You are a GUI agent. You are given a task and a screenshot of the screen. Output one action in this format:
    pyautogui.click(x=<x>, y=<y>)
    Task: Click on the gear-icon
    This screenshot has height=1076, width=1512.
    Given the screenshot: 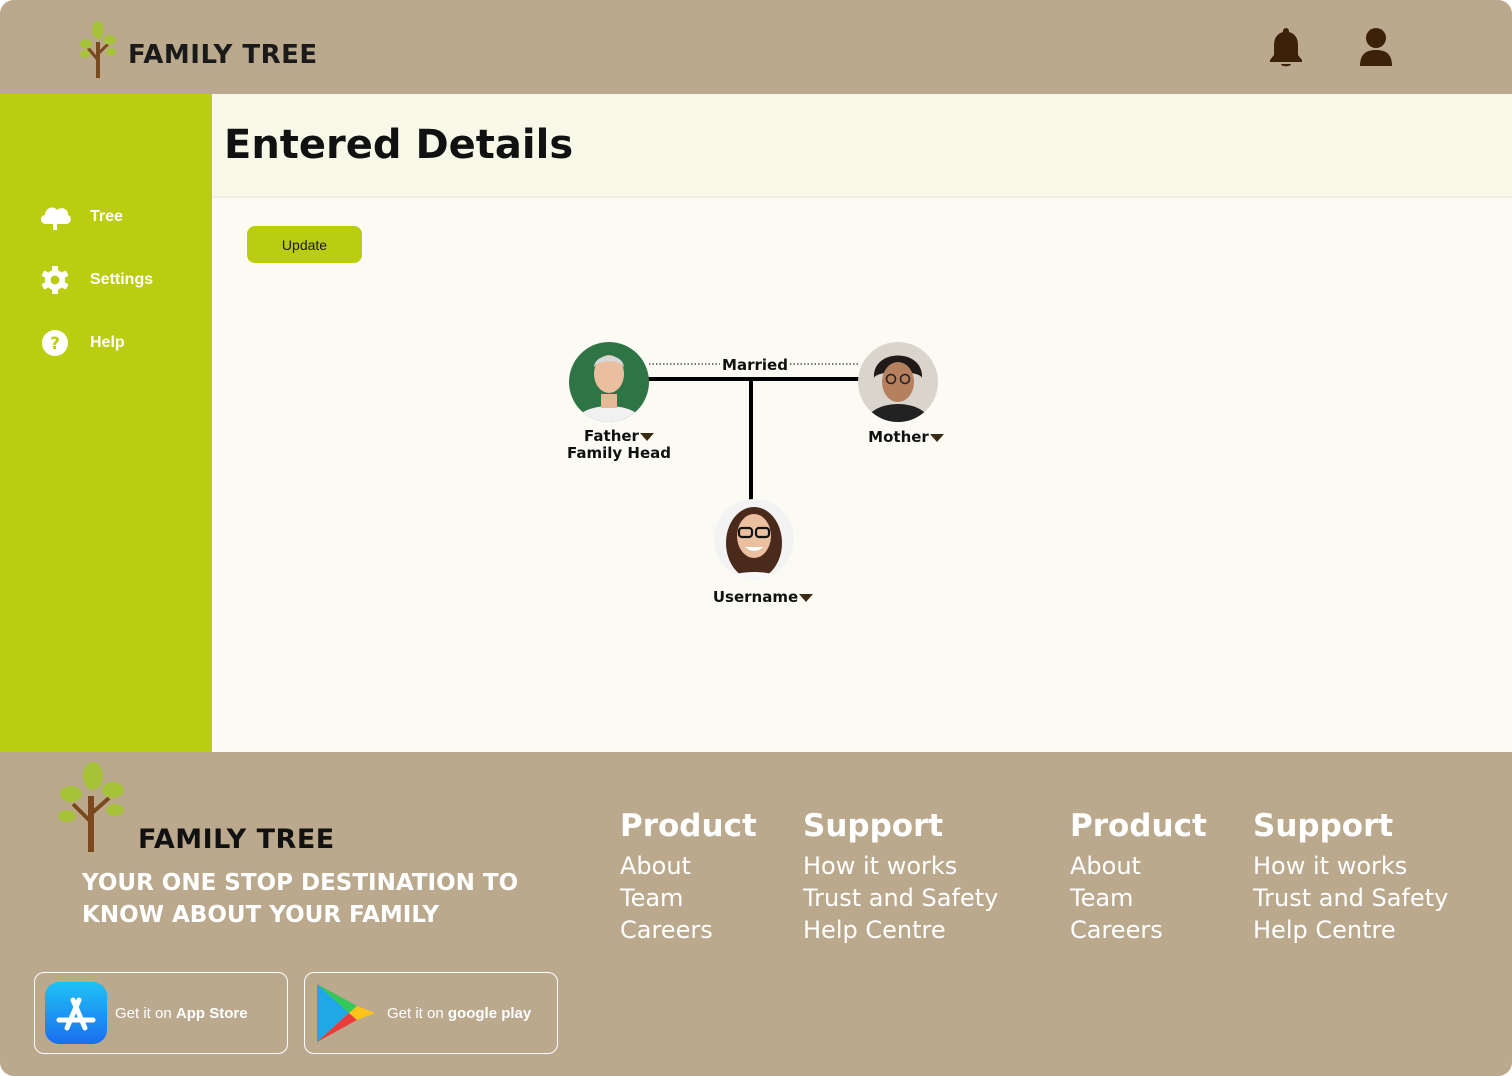 What is the action you would take?
    pyautogui.click(x=55, y=280)
    